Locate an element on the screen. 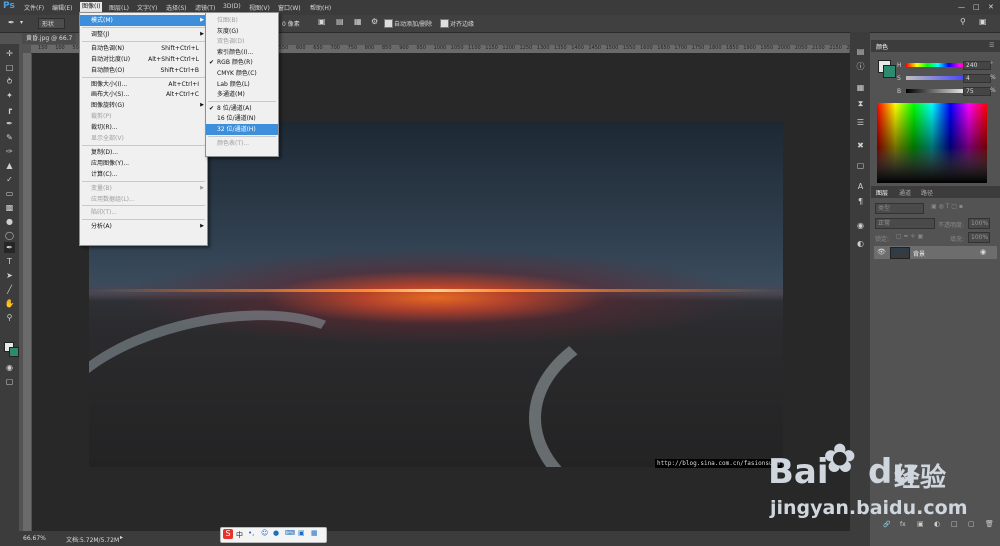  layer-filter-icons: ▣ ◍ T □ ▪ is located at coordinates (947, 206).